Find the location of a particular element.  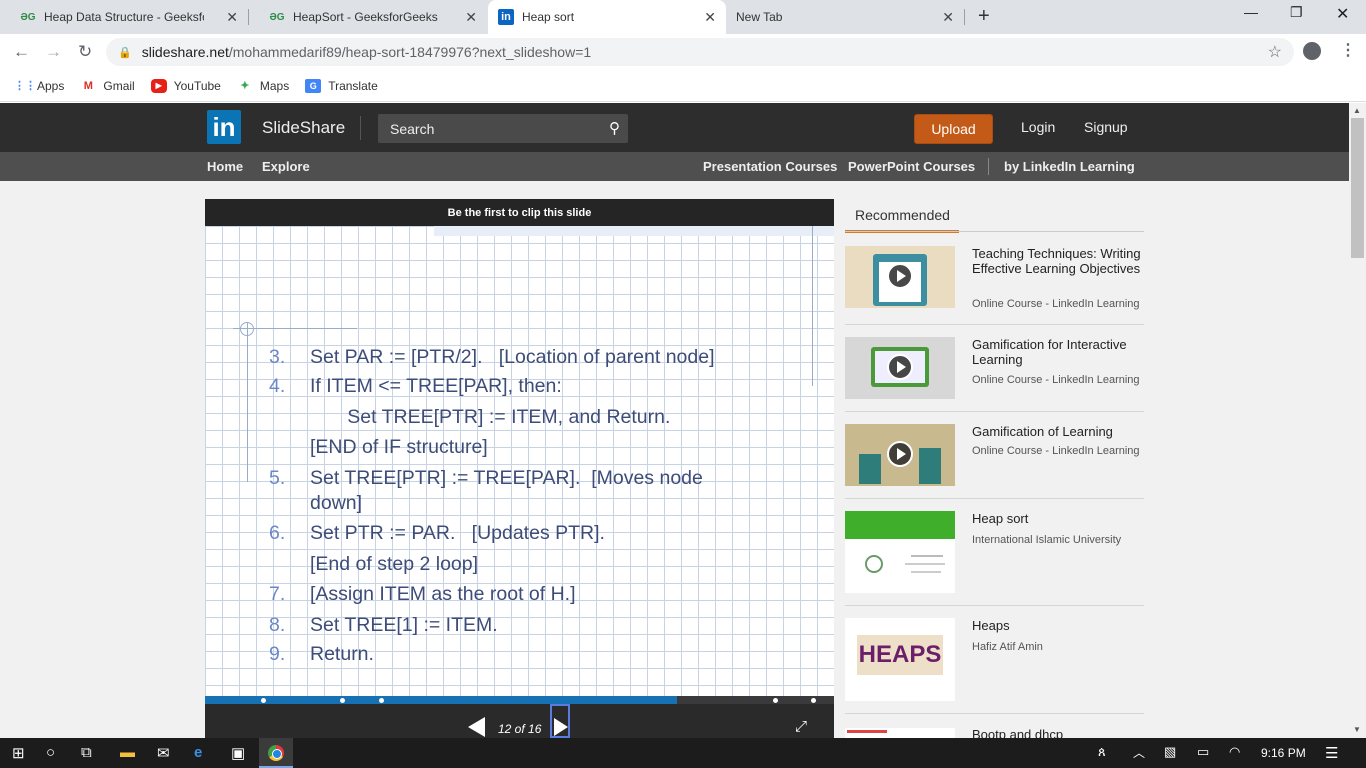

upload-button: Upload is located at coordinates (953, 129).